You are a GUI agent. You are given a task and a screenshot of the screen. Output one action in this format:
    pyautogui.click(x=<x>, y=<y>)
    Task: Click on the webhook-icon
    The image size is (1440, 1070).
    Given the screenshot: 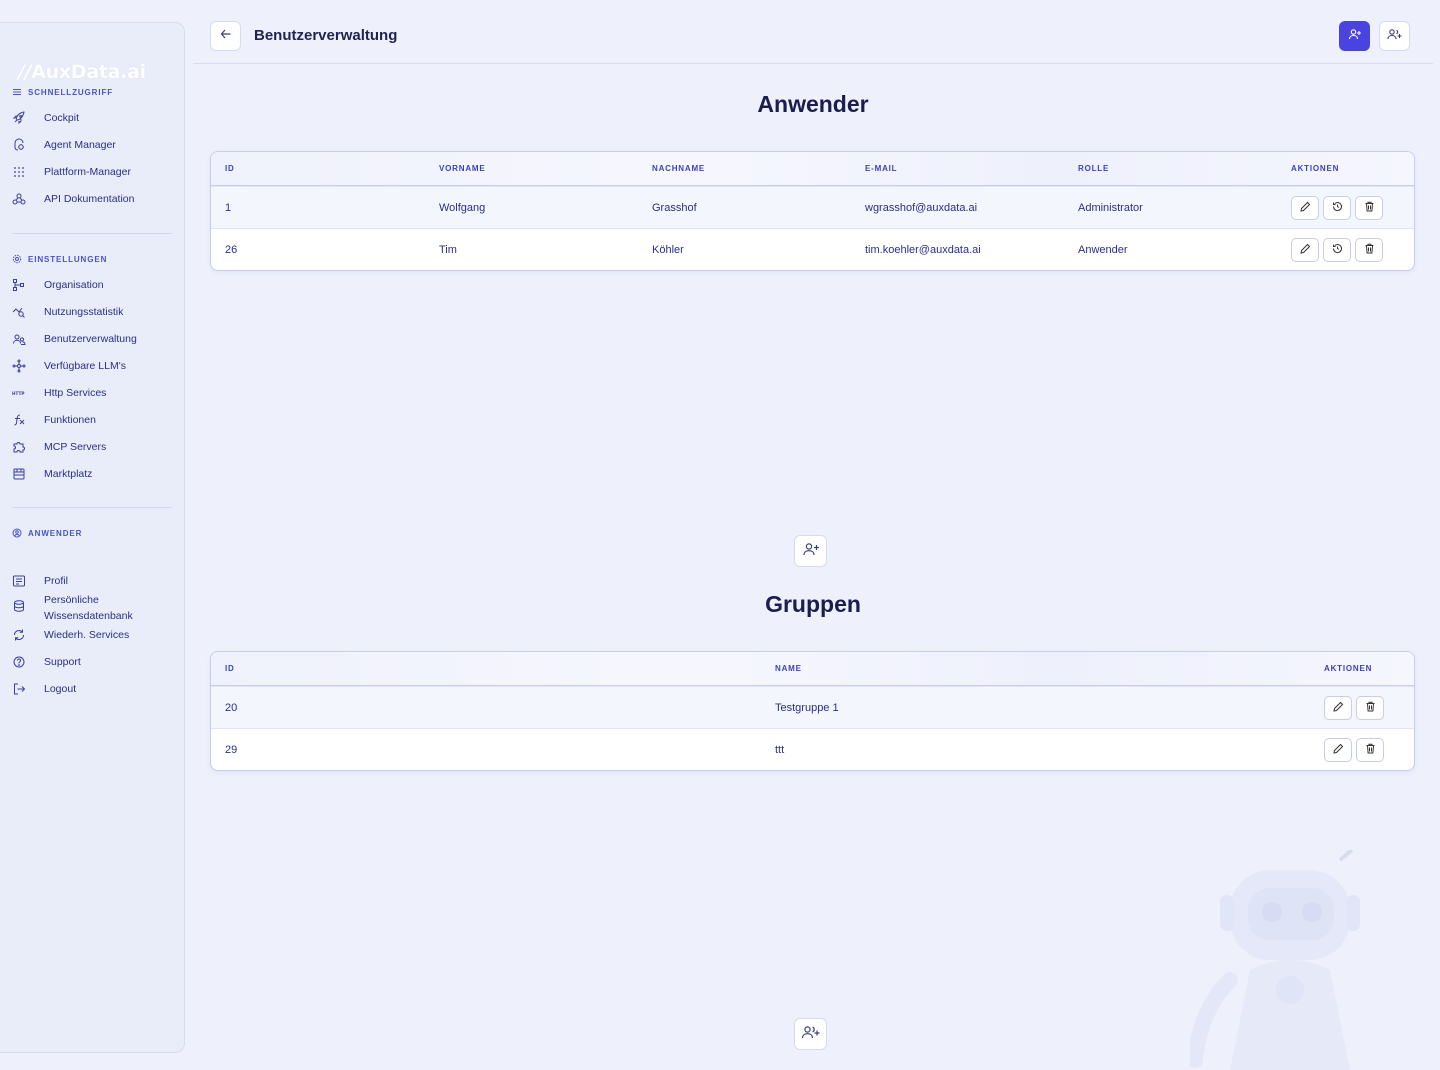 What is the action you would take?
    pyautogui.click(x=19, y=199)
    